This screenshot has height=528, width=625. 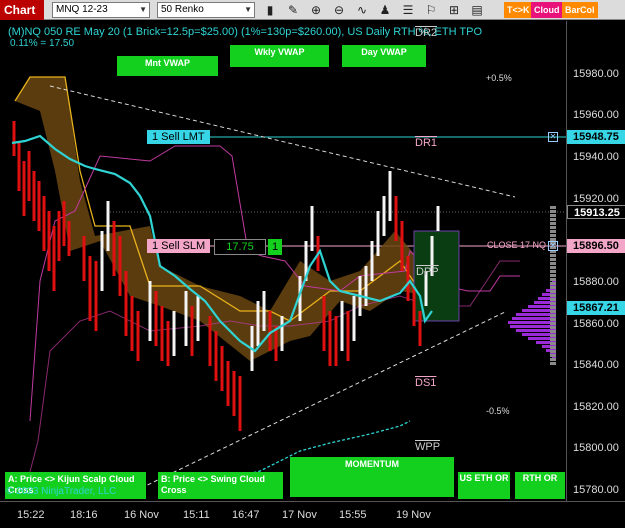 What do you see at coordinates (596, 137) in the screenshot?
I see `sell-lmt-price-tag: 15948.75` at bounding box center [596, 137].